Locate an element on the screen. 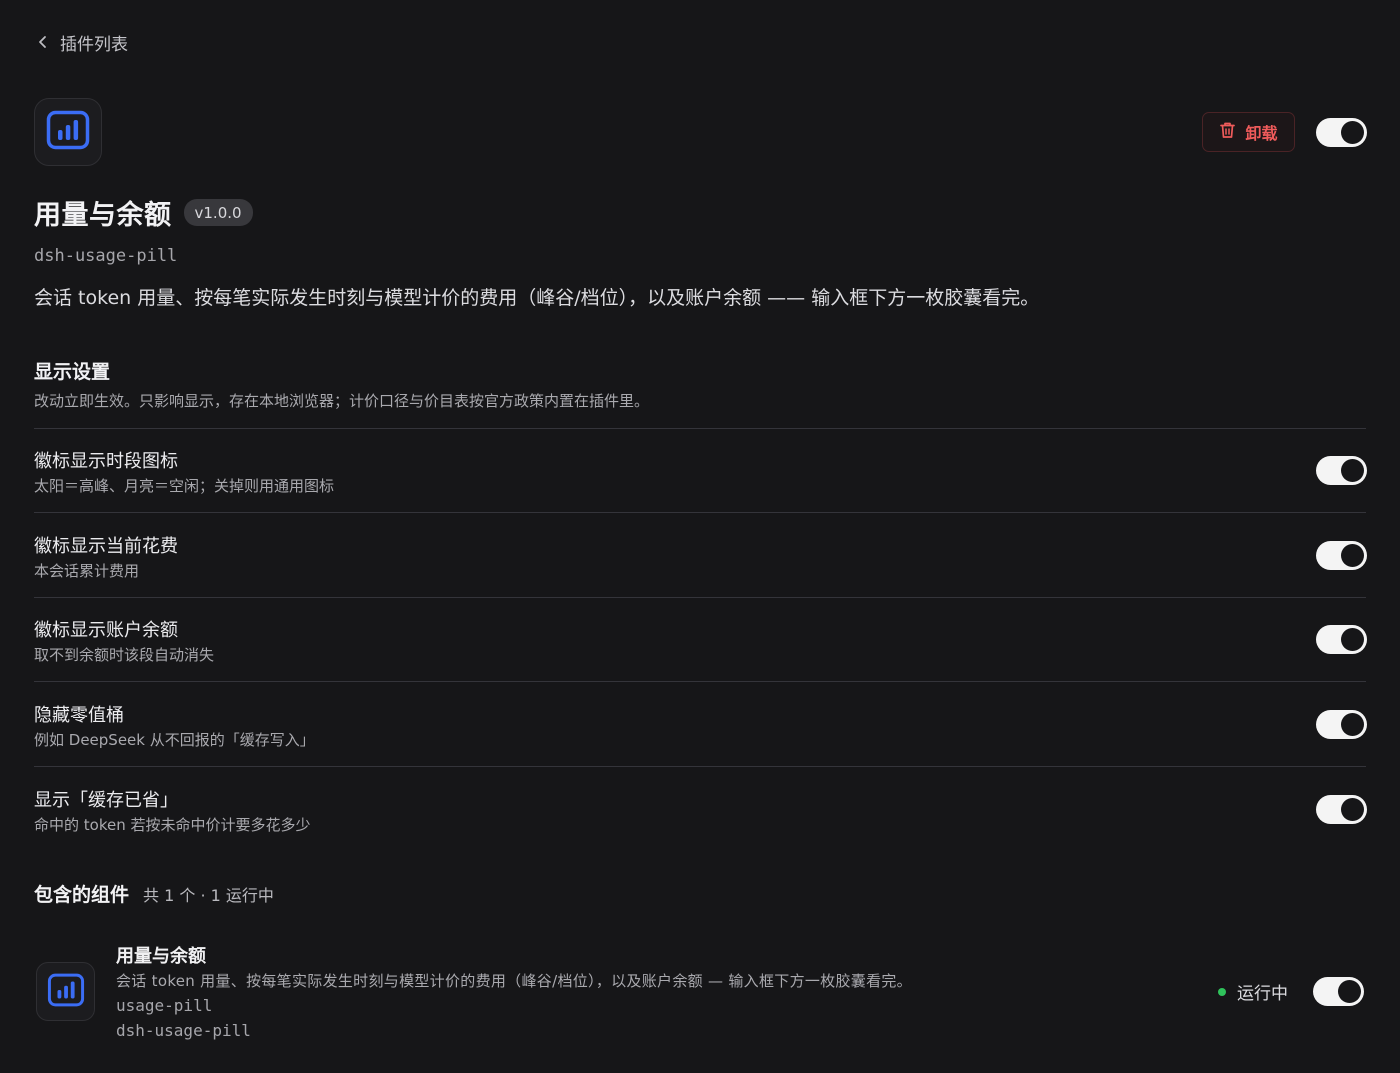  components-count: 共 1 个 · 1 运行中 is located at coordinates (208, 895).